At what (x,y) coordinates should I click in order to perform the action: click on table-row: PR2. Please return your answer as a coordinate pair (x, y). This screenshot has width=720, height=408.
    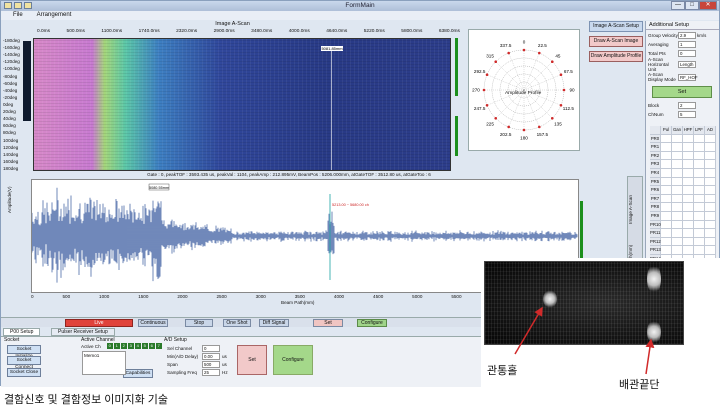
    Looking at the image, I should click on (683, 156).